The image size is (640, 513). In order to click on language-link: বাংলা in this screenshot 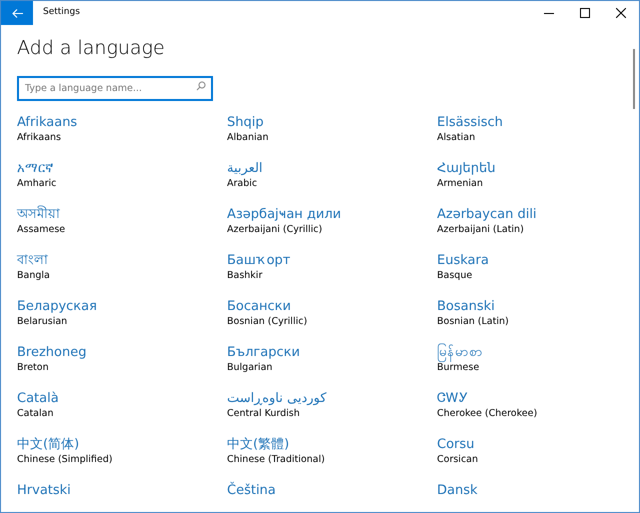, I will do `click(122, 260)`.